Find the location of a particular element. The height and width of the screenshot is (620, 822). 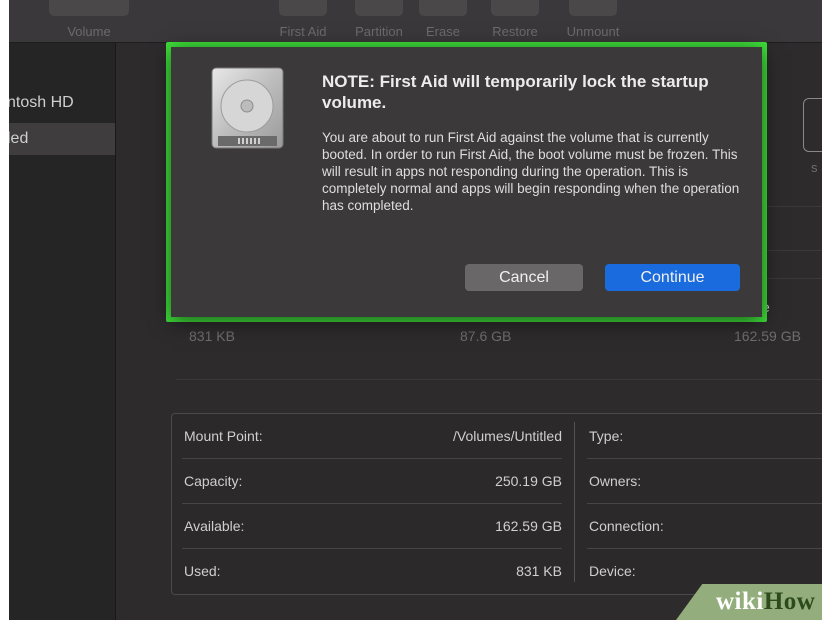

used-value: 831 KB is located at coordinates (539, 571).